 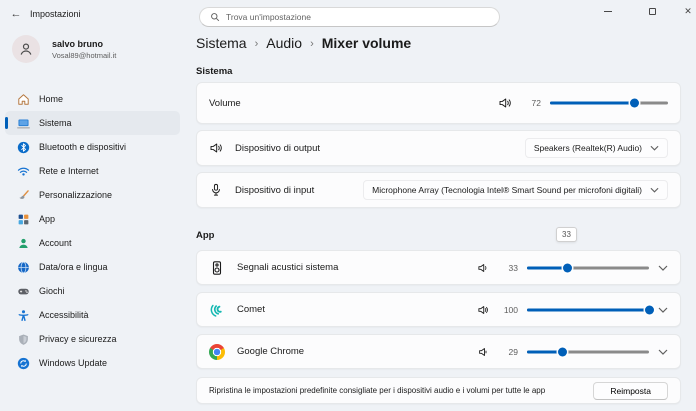 What do you see at coordinates (23, 267) in the screenshot?
I see `datetime-icon` at bounding box center [23, 267].